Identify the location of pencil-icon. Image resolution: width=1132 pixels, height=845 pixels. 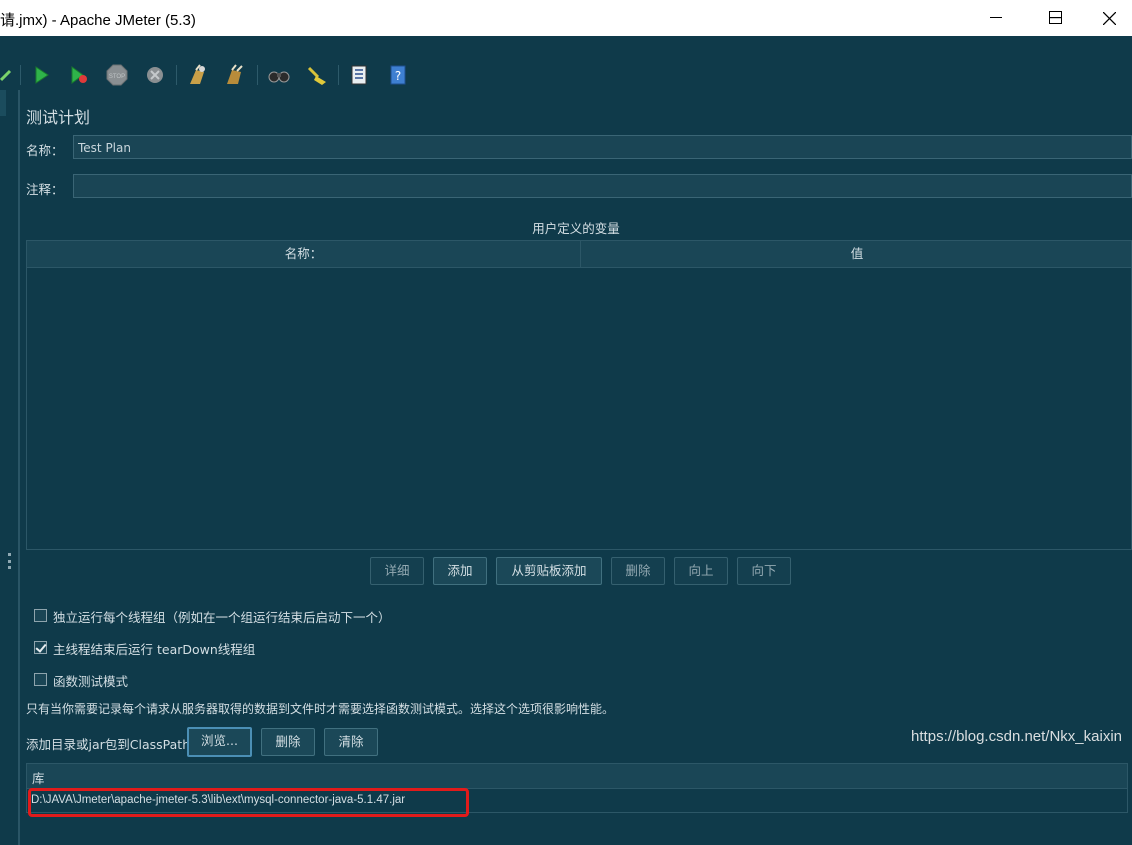
(9, 75).